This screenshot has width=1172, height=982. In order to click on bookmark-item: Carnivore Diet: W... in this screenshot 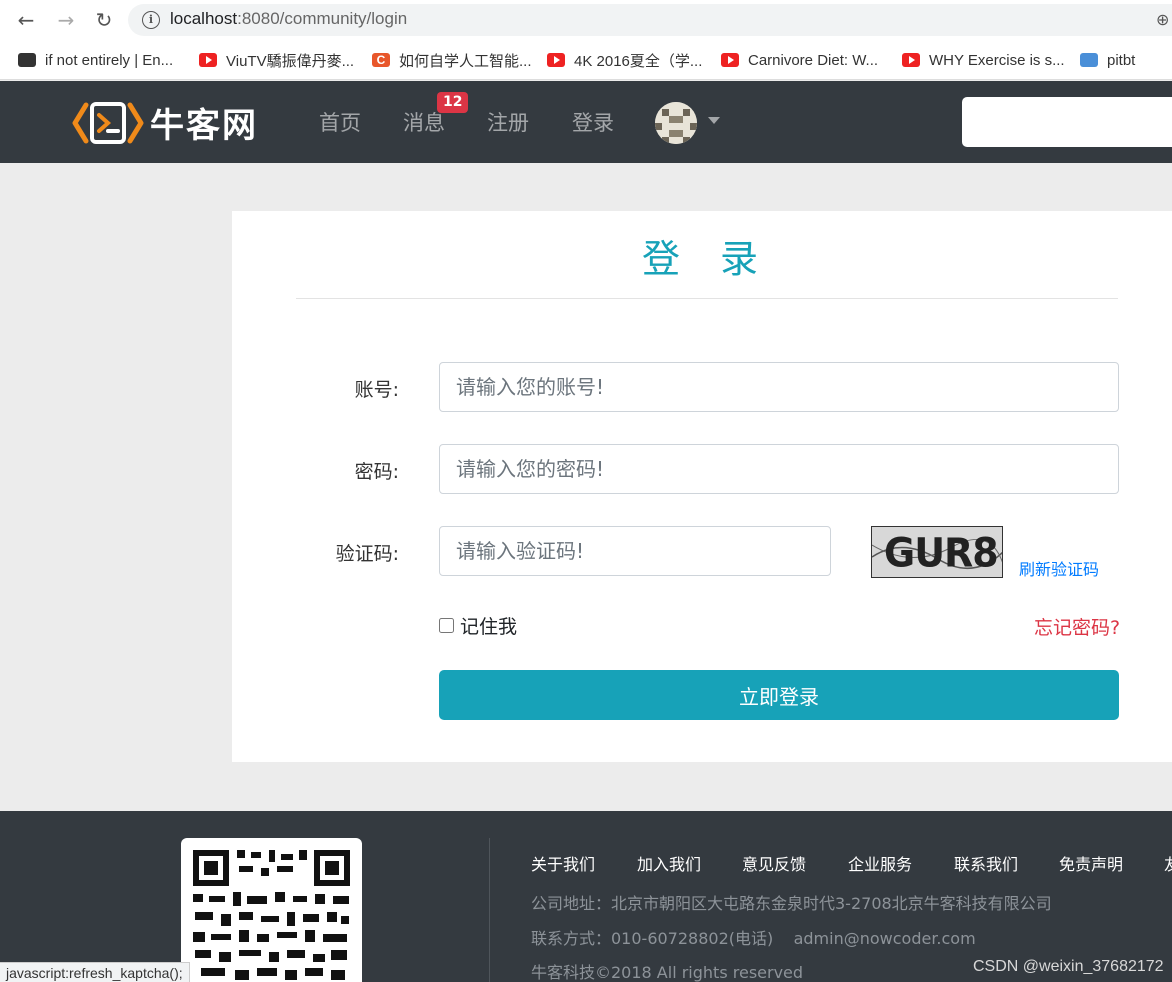, I will do `click(799, 60)`.